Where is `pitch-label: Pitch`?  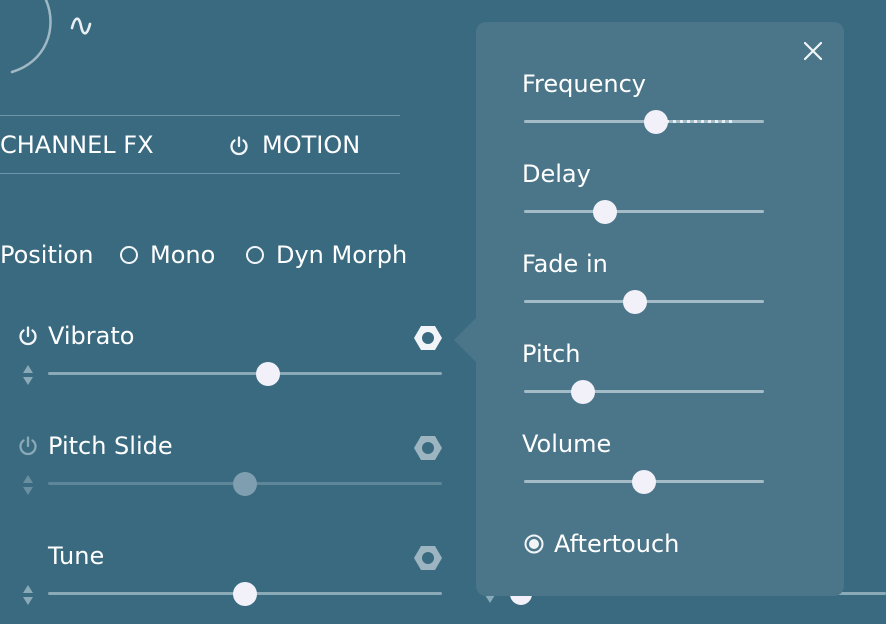
pitch-label: Pitch is located at coordinates (551, 354).